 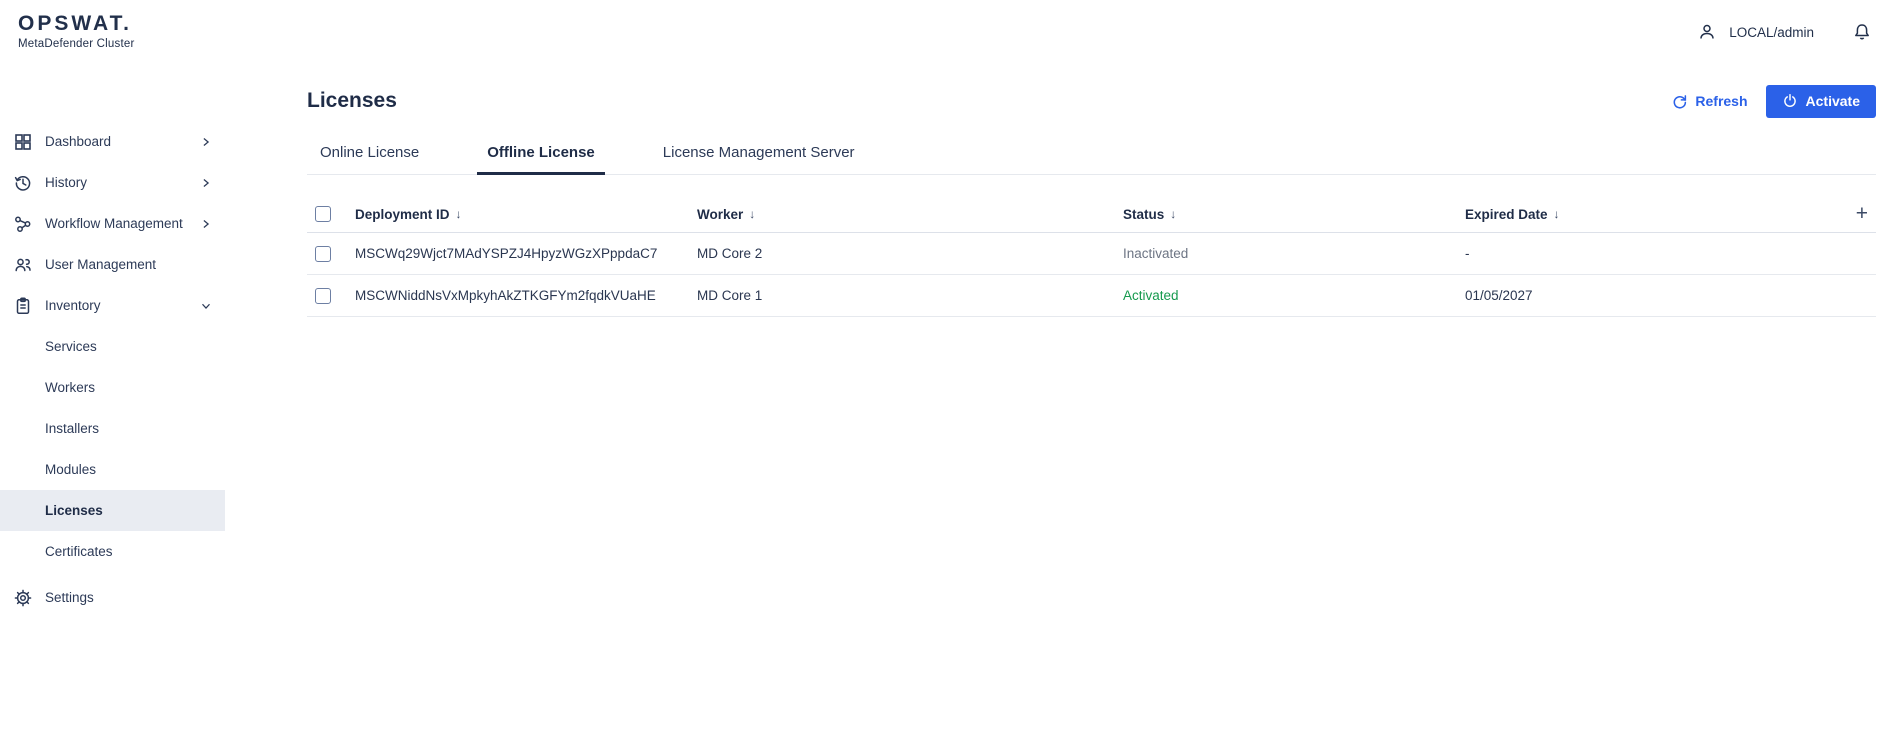 What do you see at coordinates (79, 551) in the screenshot?
I see `sidebar-subitem-label: Certificates` at bounding box center [79, 551].